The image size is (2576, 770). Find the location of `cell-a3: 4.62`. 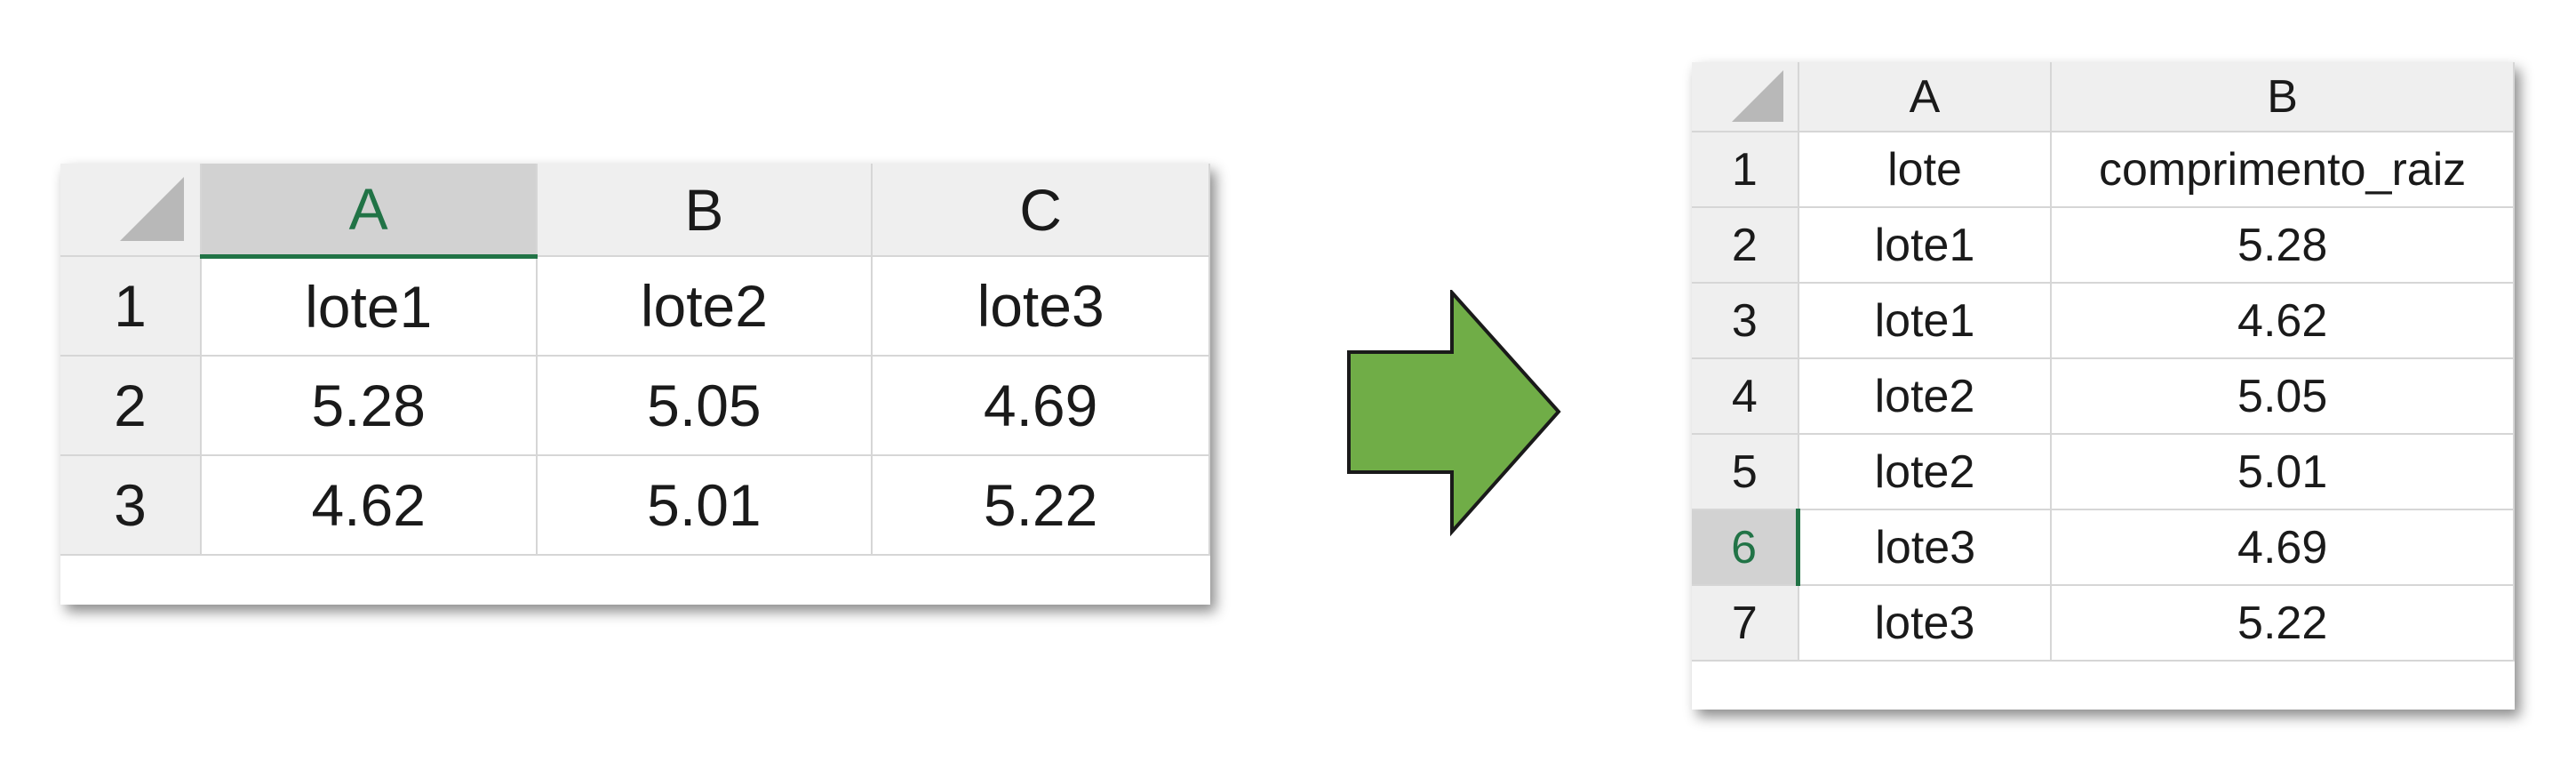

cell-a3: 4.62 is located at coordinates (369, 505).